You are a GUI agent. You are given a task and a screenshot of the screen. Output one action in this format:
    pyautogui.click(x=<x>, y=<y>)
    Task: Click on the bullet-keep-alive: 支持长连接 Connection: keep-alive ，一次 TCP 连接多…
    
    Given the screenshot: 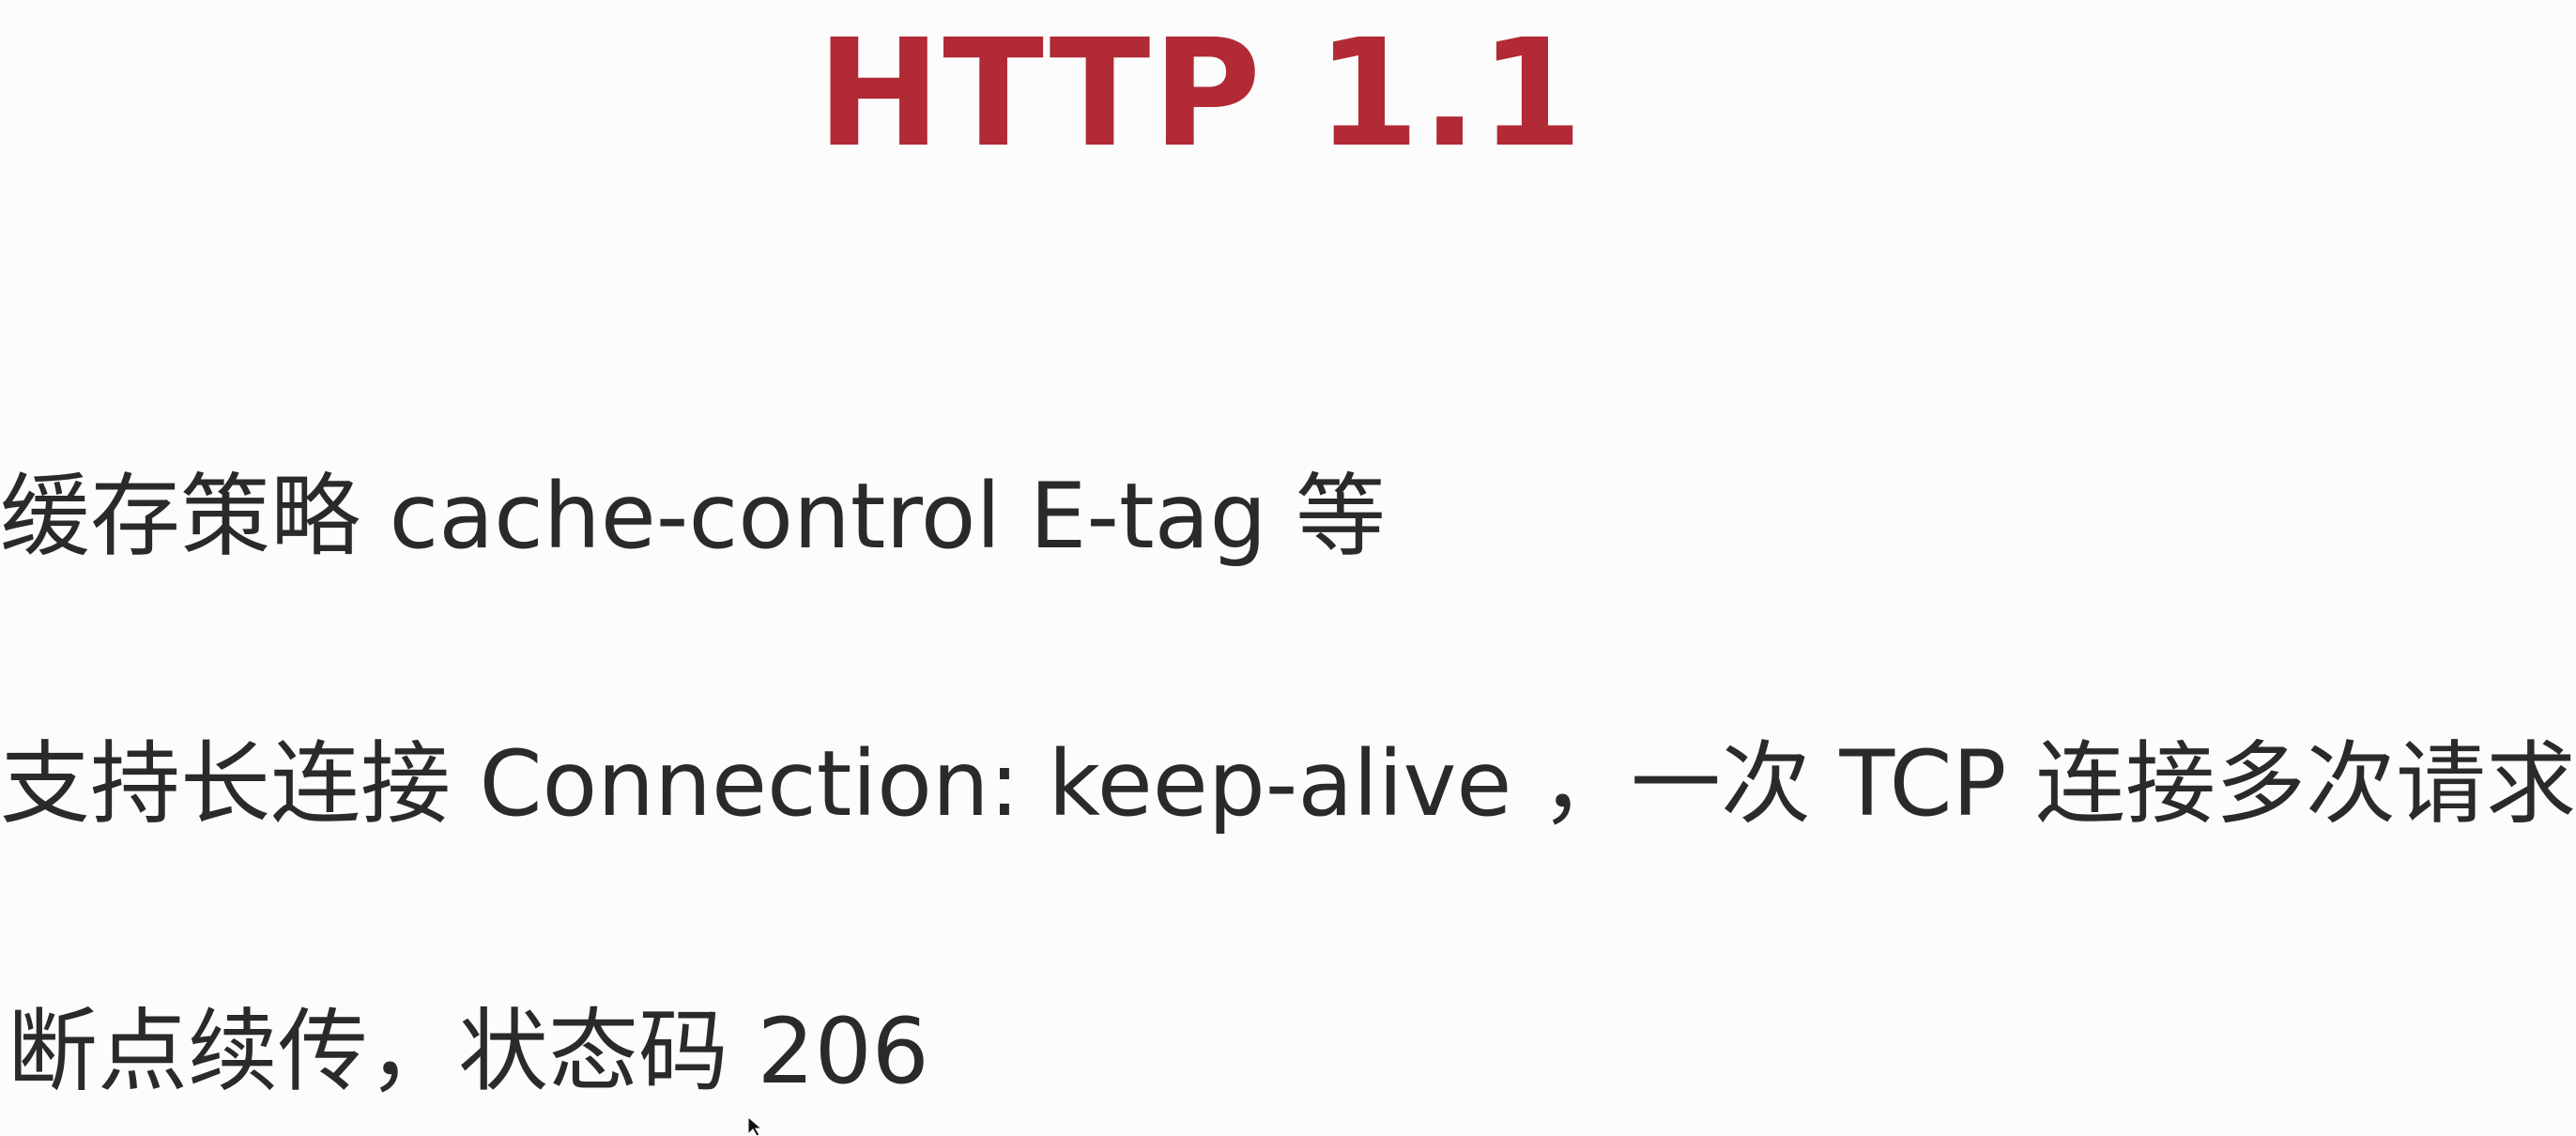 What is the action you would take?
    pyautogui.click(x=1288, y=784)
    